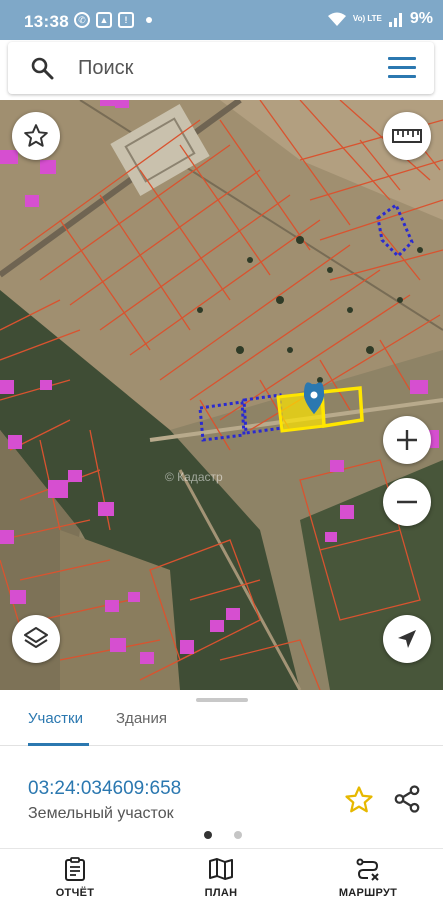 The width and height of the screenshot is (443, 910). I want to click on wifi-icon, so click(336, 19).